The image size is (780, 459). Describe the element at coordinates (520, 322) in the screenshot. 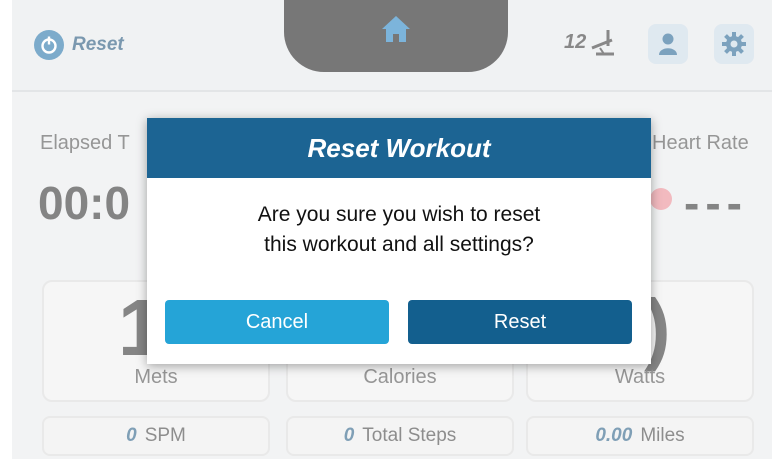

I see `reset-button: Reset` at that location.